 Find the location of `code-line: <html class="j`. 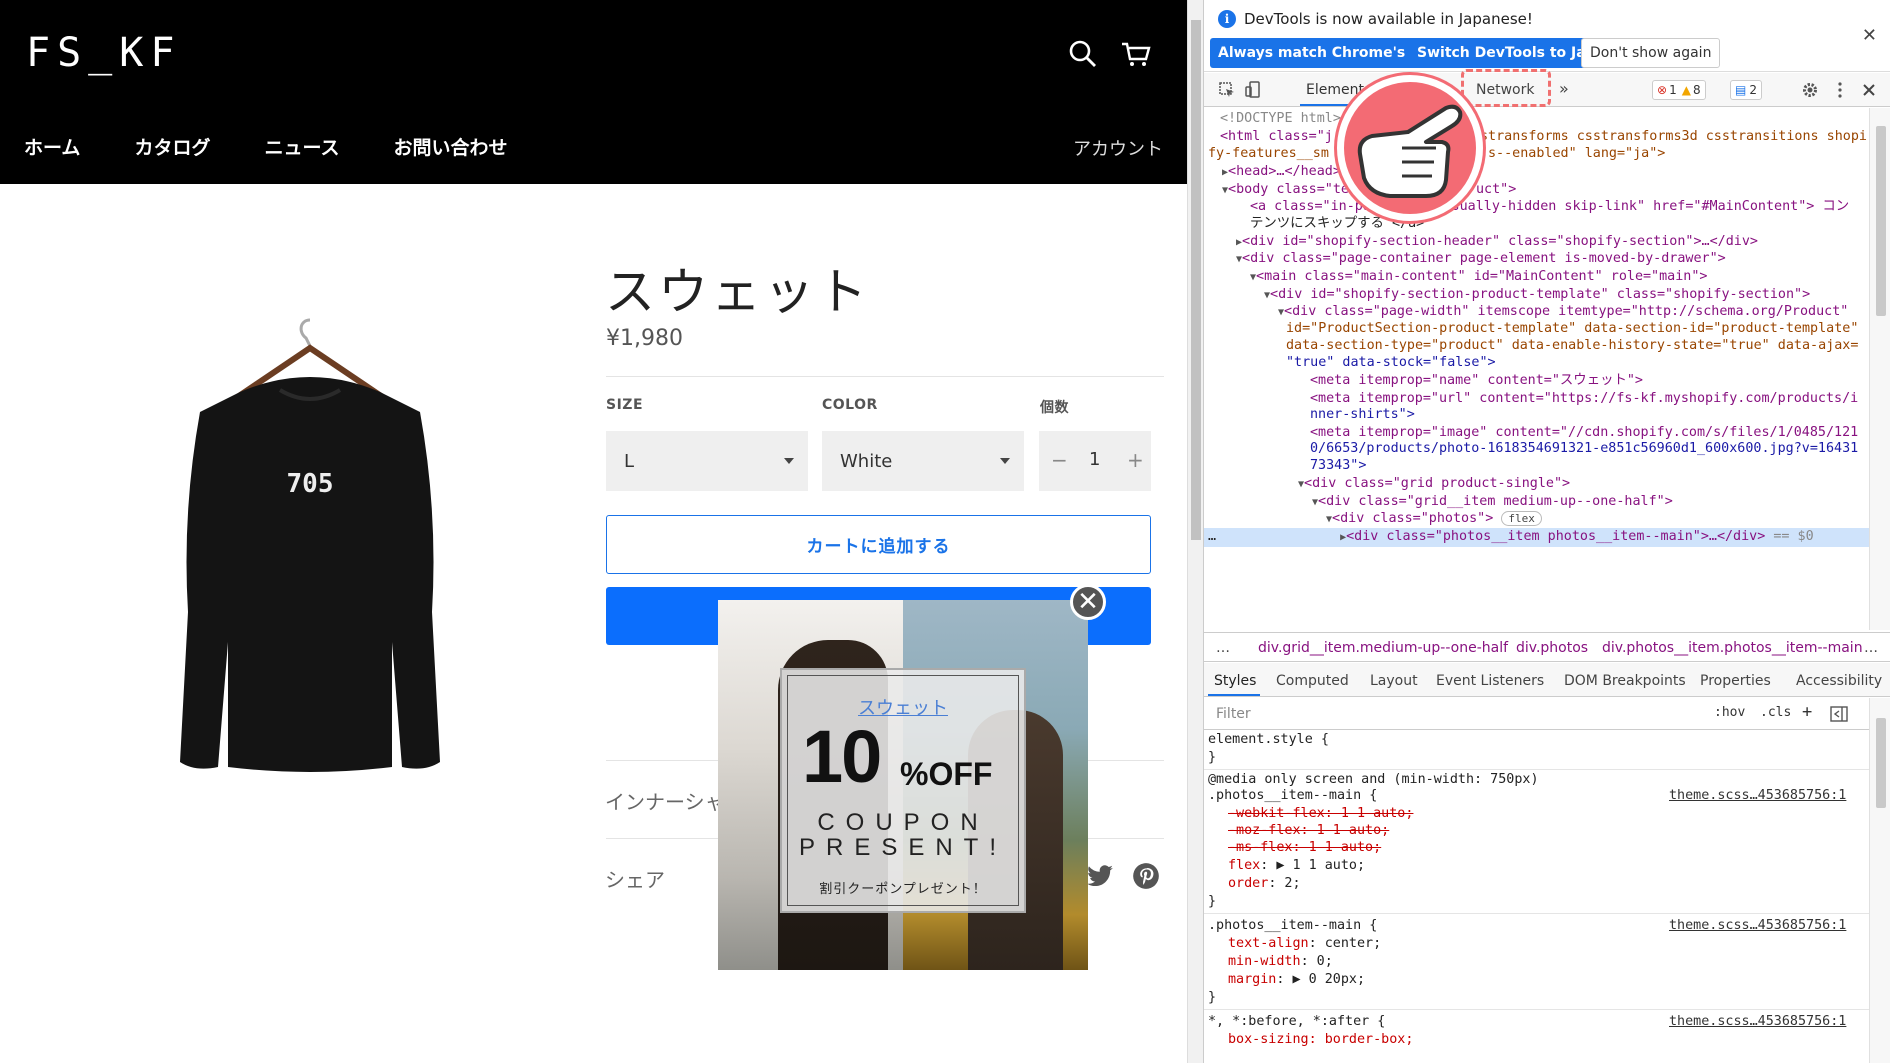

code-line: <html class="j is located at coordinates (1276, 136).